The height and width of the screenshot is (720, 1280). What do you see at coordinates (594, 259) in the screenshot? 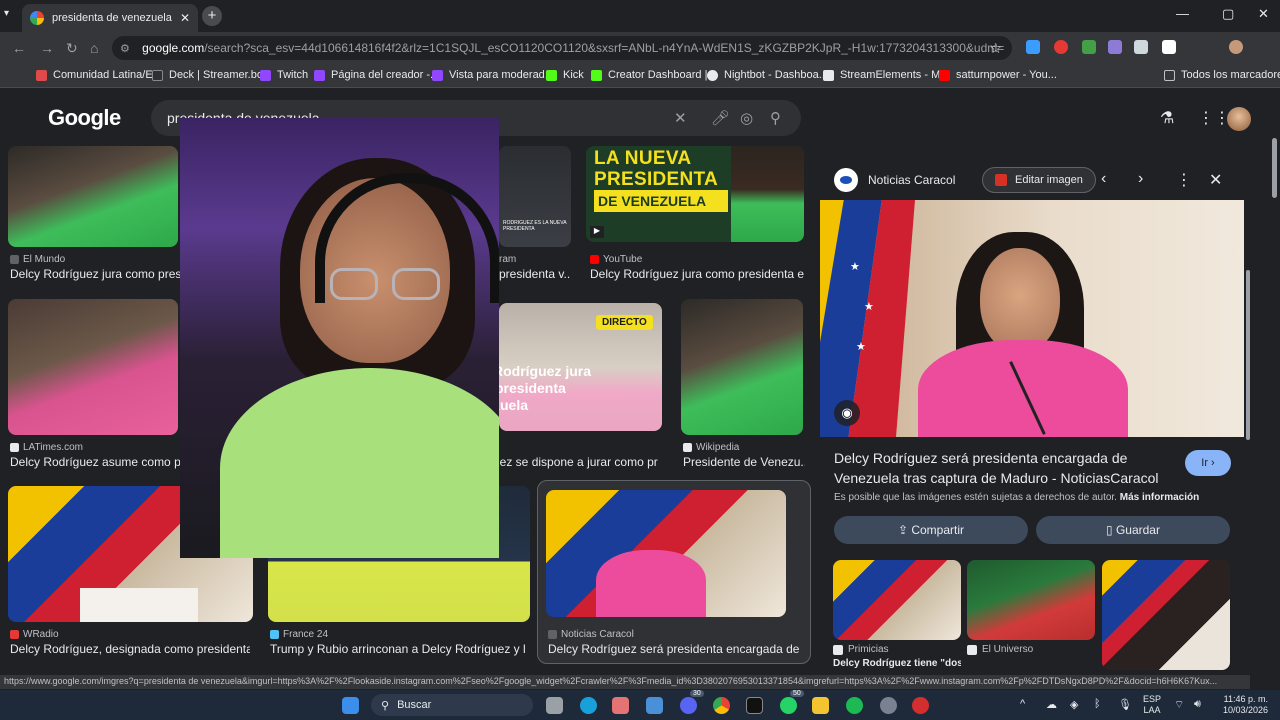
I see `youtube-icon` at bounding box center [594, 259].